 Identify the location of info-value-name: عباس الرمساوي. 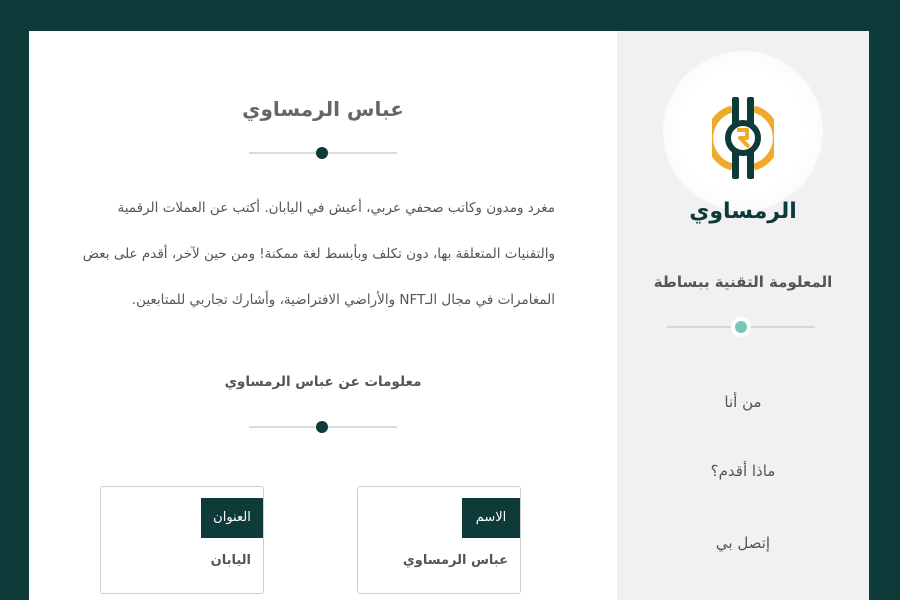
(455, 560).